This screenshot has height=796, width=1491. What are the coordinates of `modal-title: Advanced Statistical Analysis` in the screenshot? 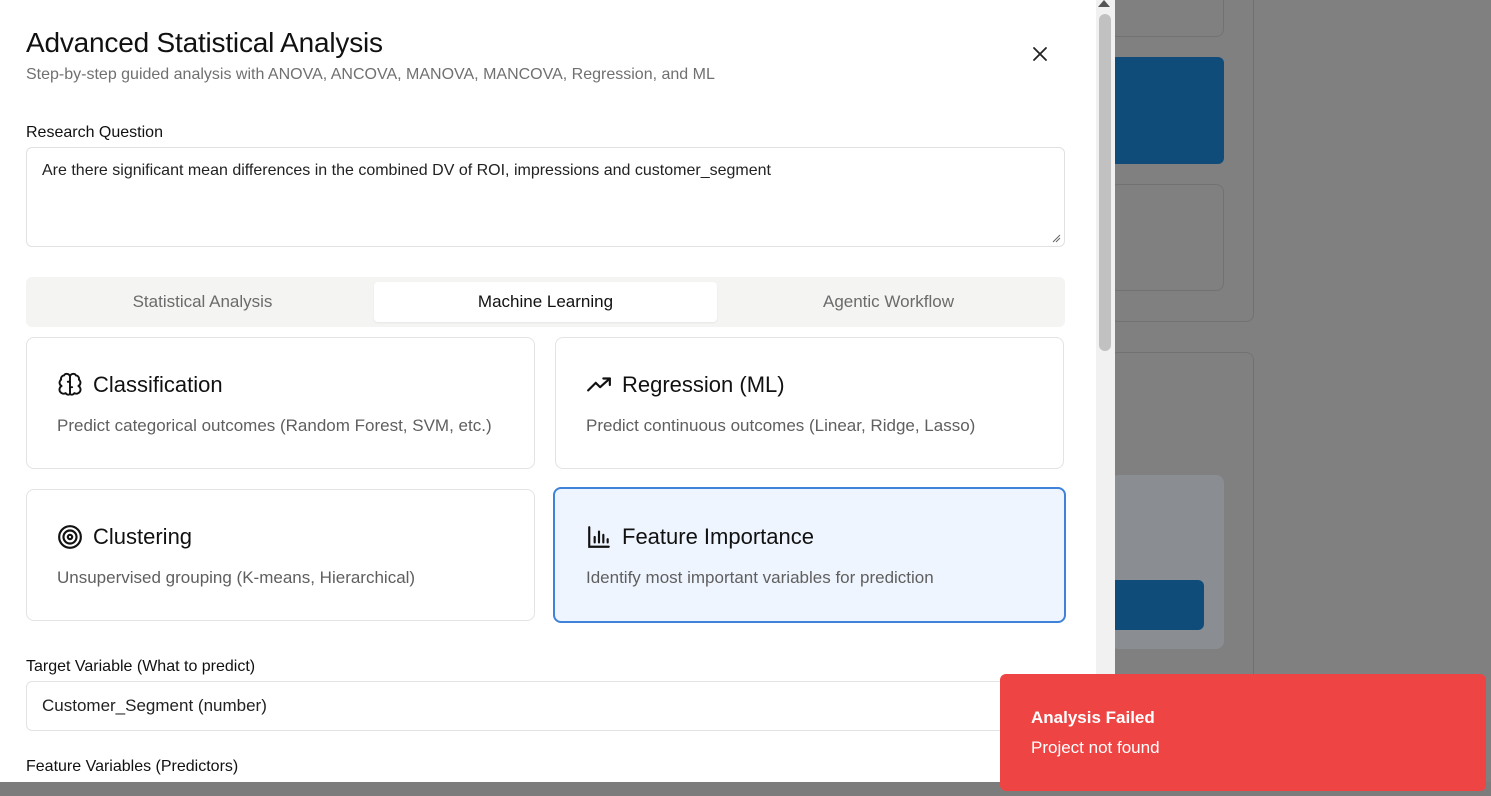 It's located at (204, 42).